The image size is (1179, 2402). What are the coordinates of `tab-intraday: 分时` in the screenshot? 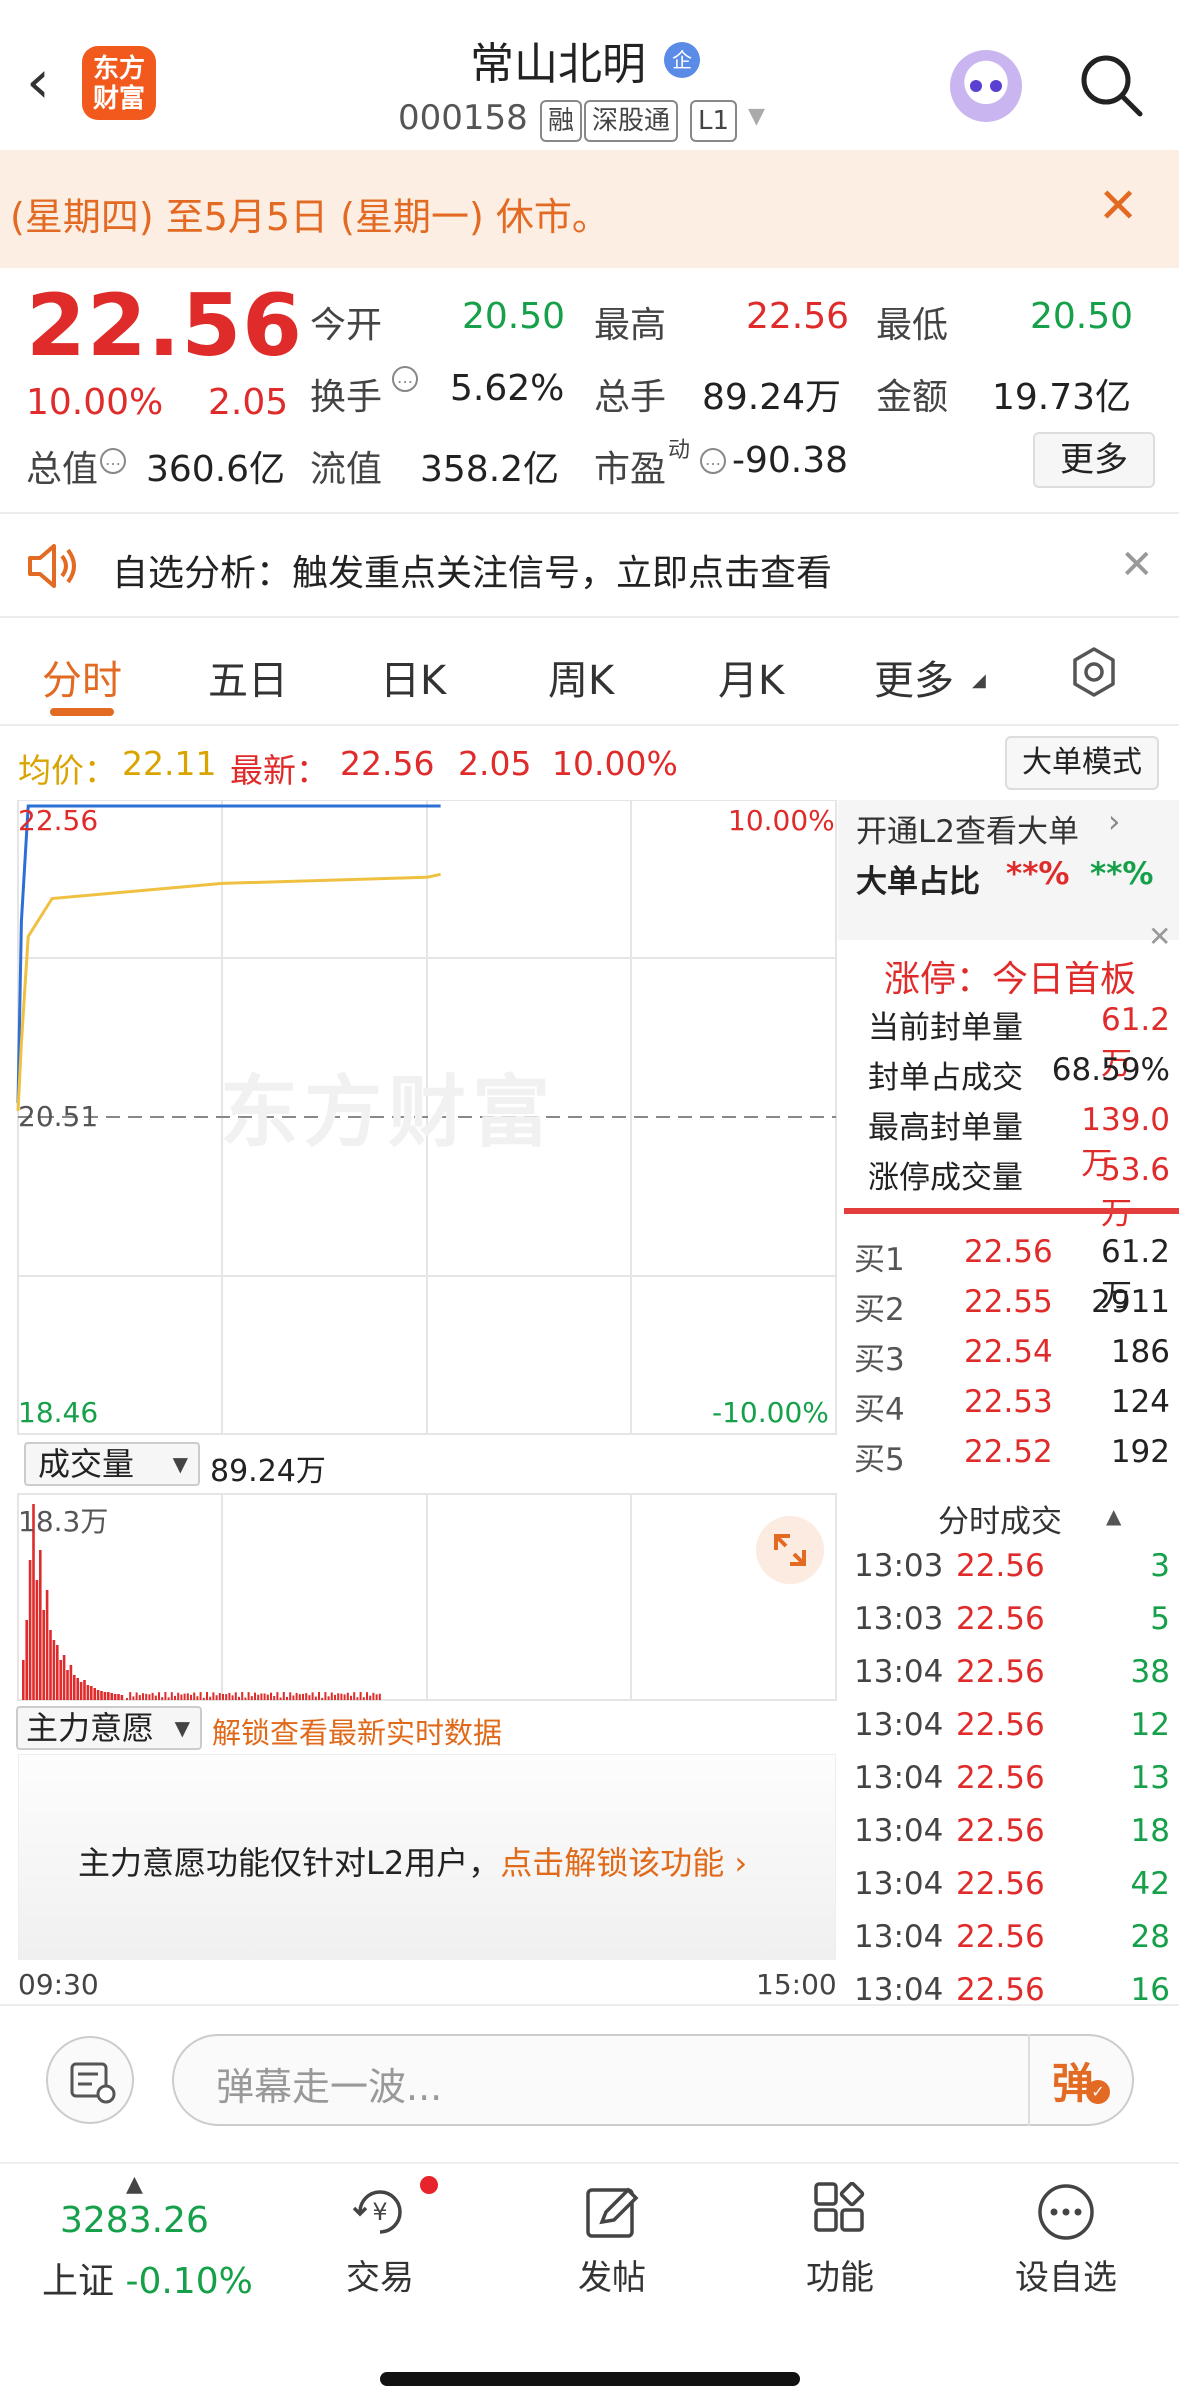 It's located at (82, 677).